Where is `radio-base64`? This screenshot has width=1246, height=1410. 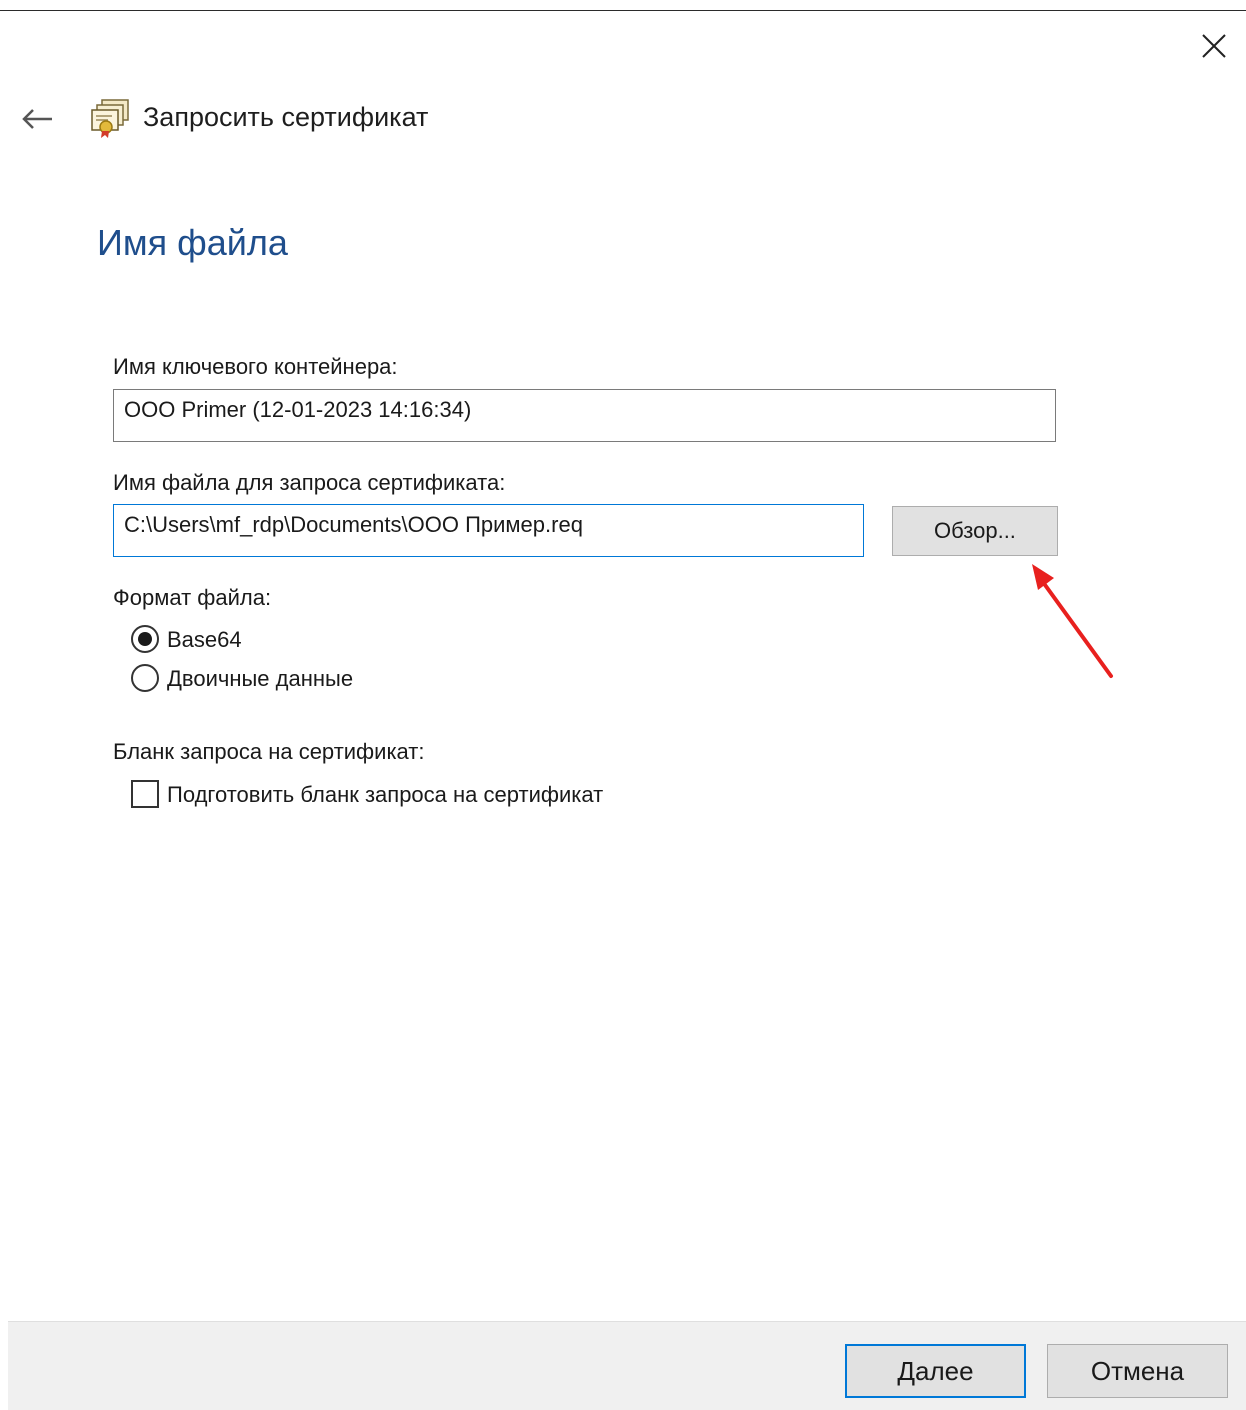
radio-base64 is located at coordinates (145, 639).